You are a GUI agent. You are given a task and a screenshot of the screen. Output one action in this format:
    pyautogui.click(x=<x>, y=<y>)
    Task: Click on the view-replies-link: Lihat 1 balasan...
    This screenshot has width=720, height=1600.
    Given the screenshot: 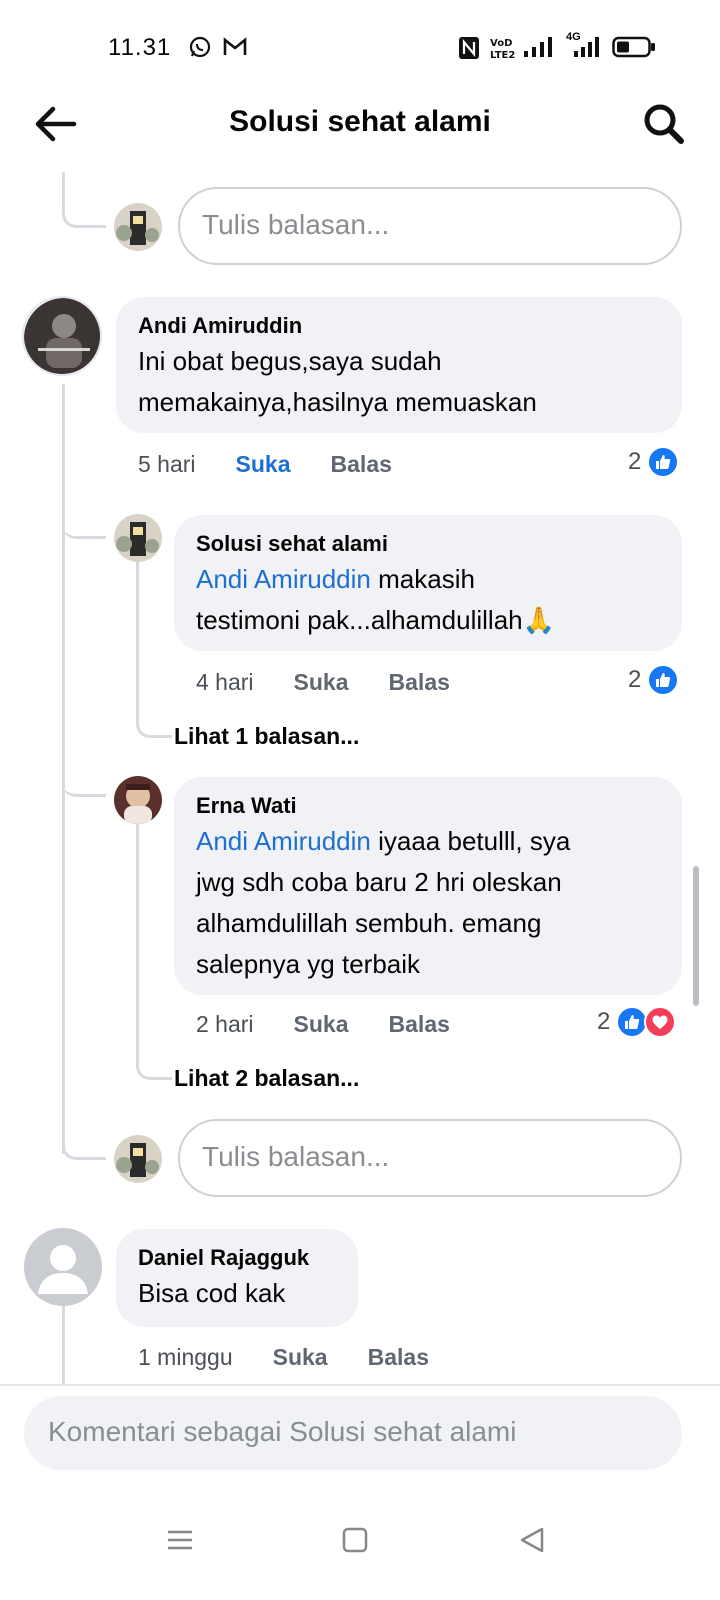 What is the action you would take?
    pyautogui.click(x=266, y=736)
    